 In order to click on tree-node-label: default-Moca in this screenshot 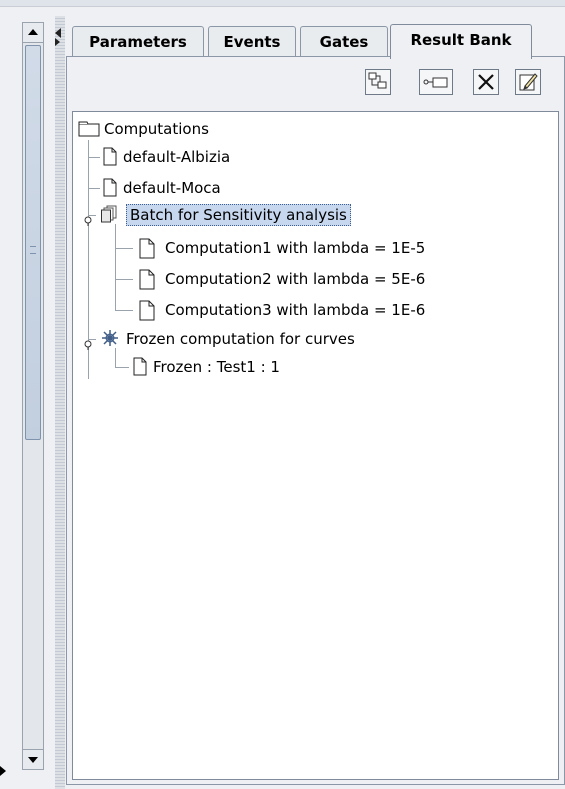, I will do `click(172, 188)`.